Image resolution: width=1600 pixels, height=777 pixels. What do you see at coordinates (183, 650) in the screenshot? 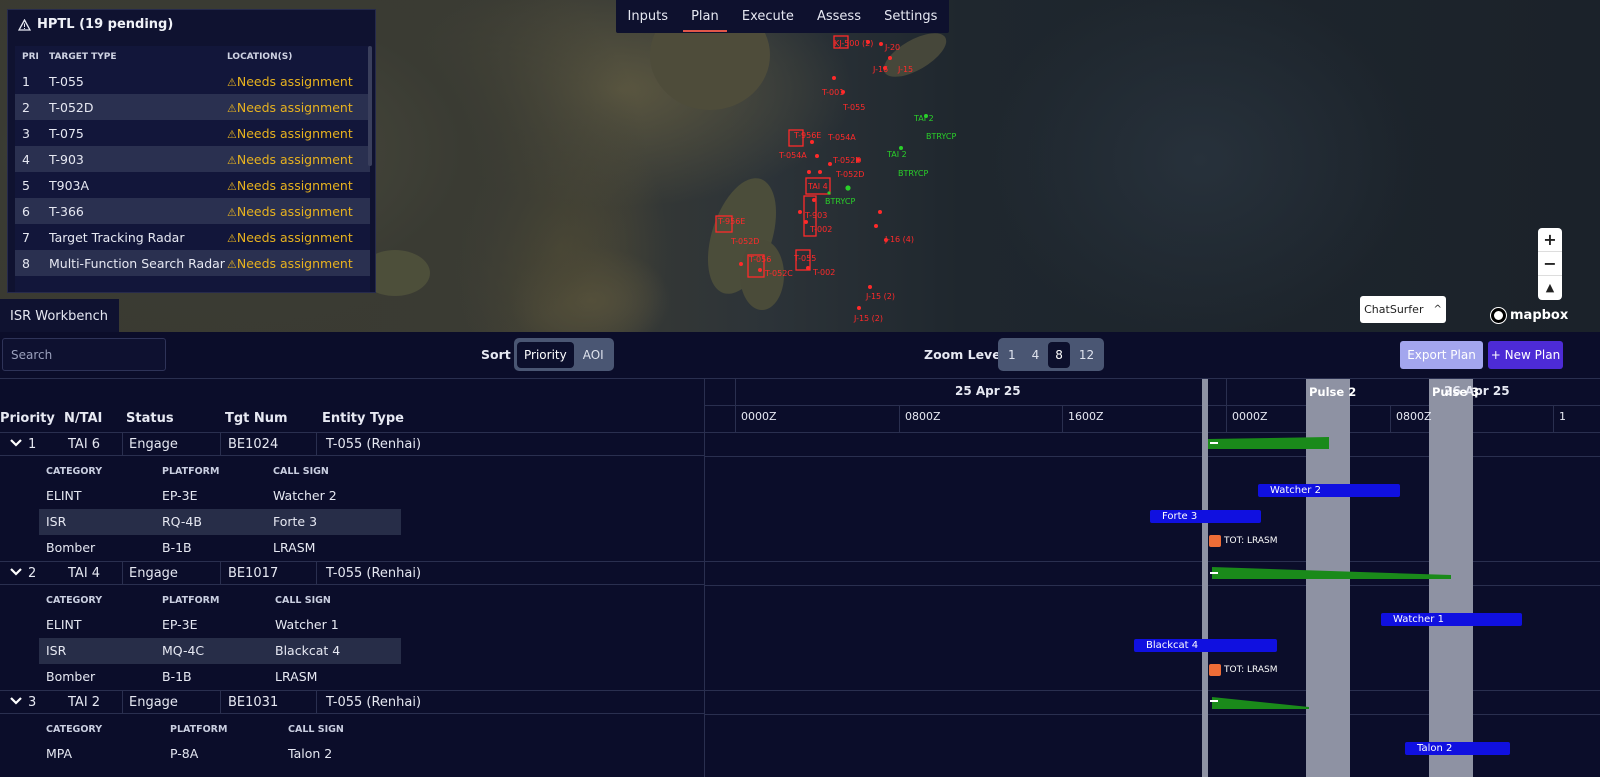
I see `asset-platform: MQ-4C` at bounding box center [183, 650].